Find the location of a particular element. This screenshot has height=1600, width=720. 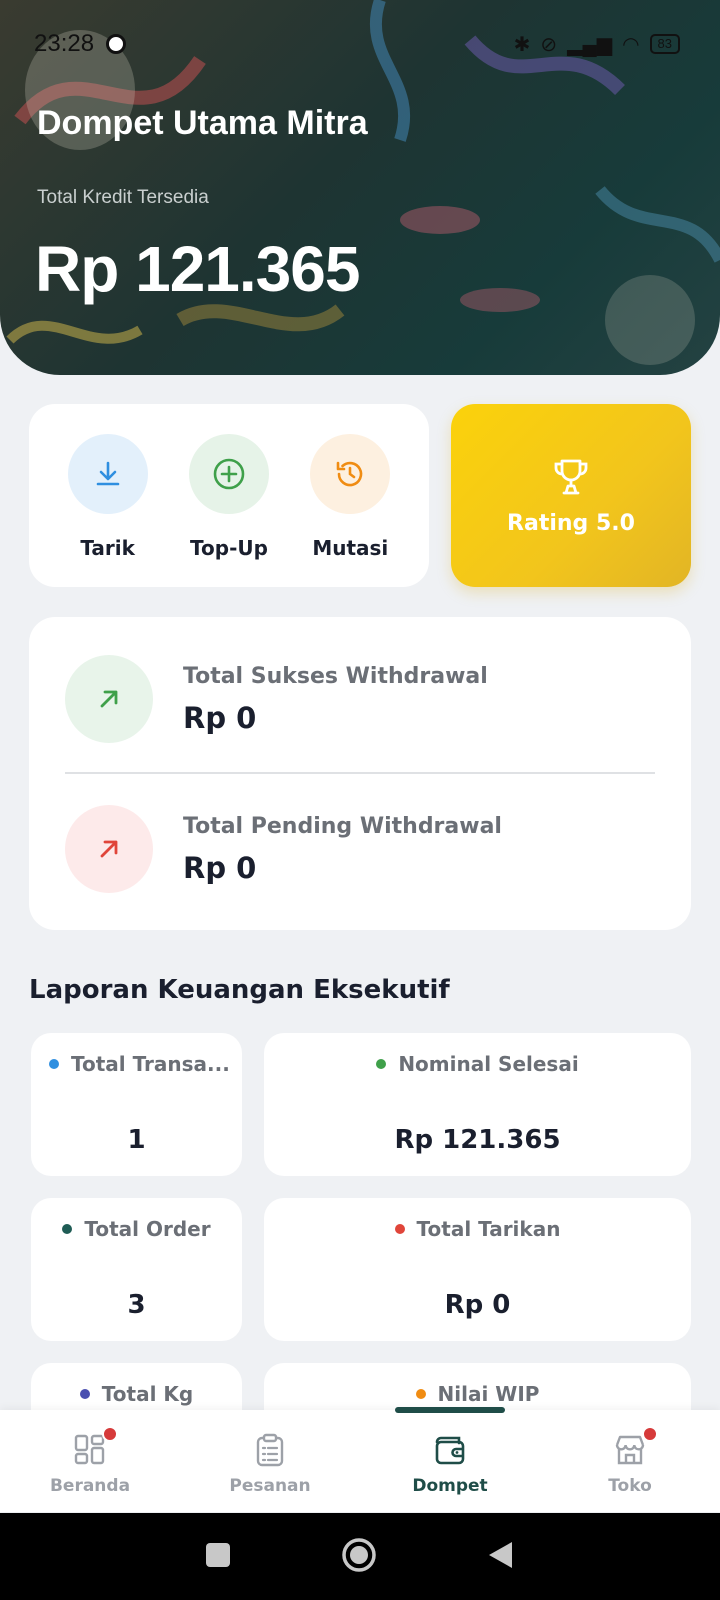

mutation-button: Mutasi is located at coordinates (350, 495).